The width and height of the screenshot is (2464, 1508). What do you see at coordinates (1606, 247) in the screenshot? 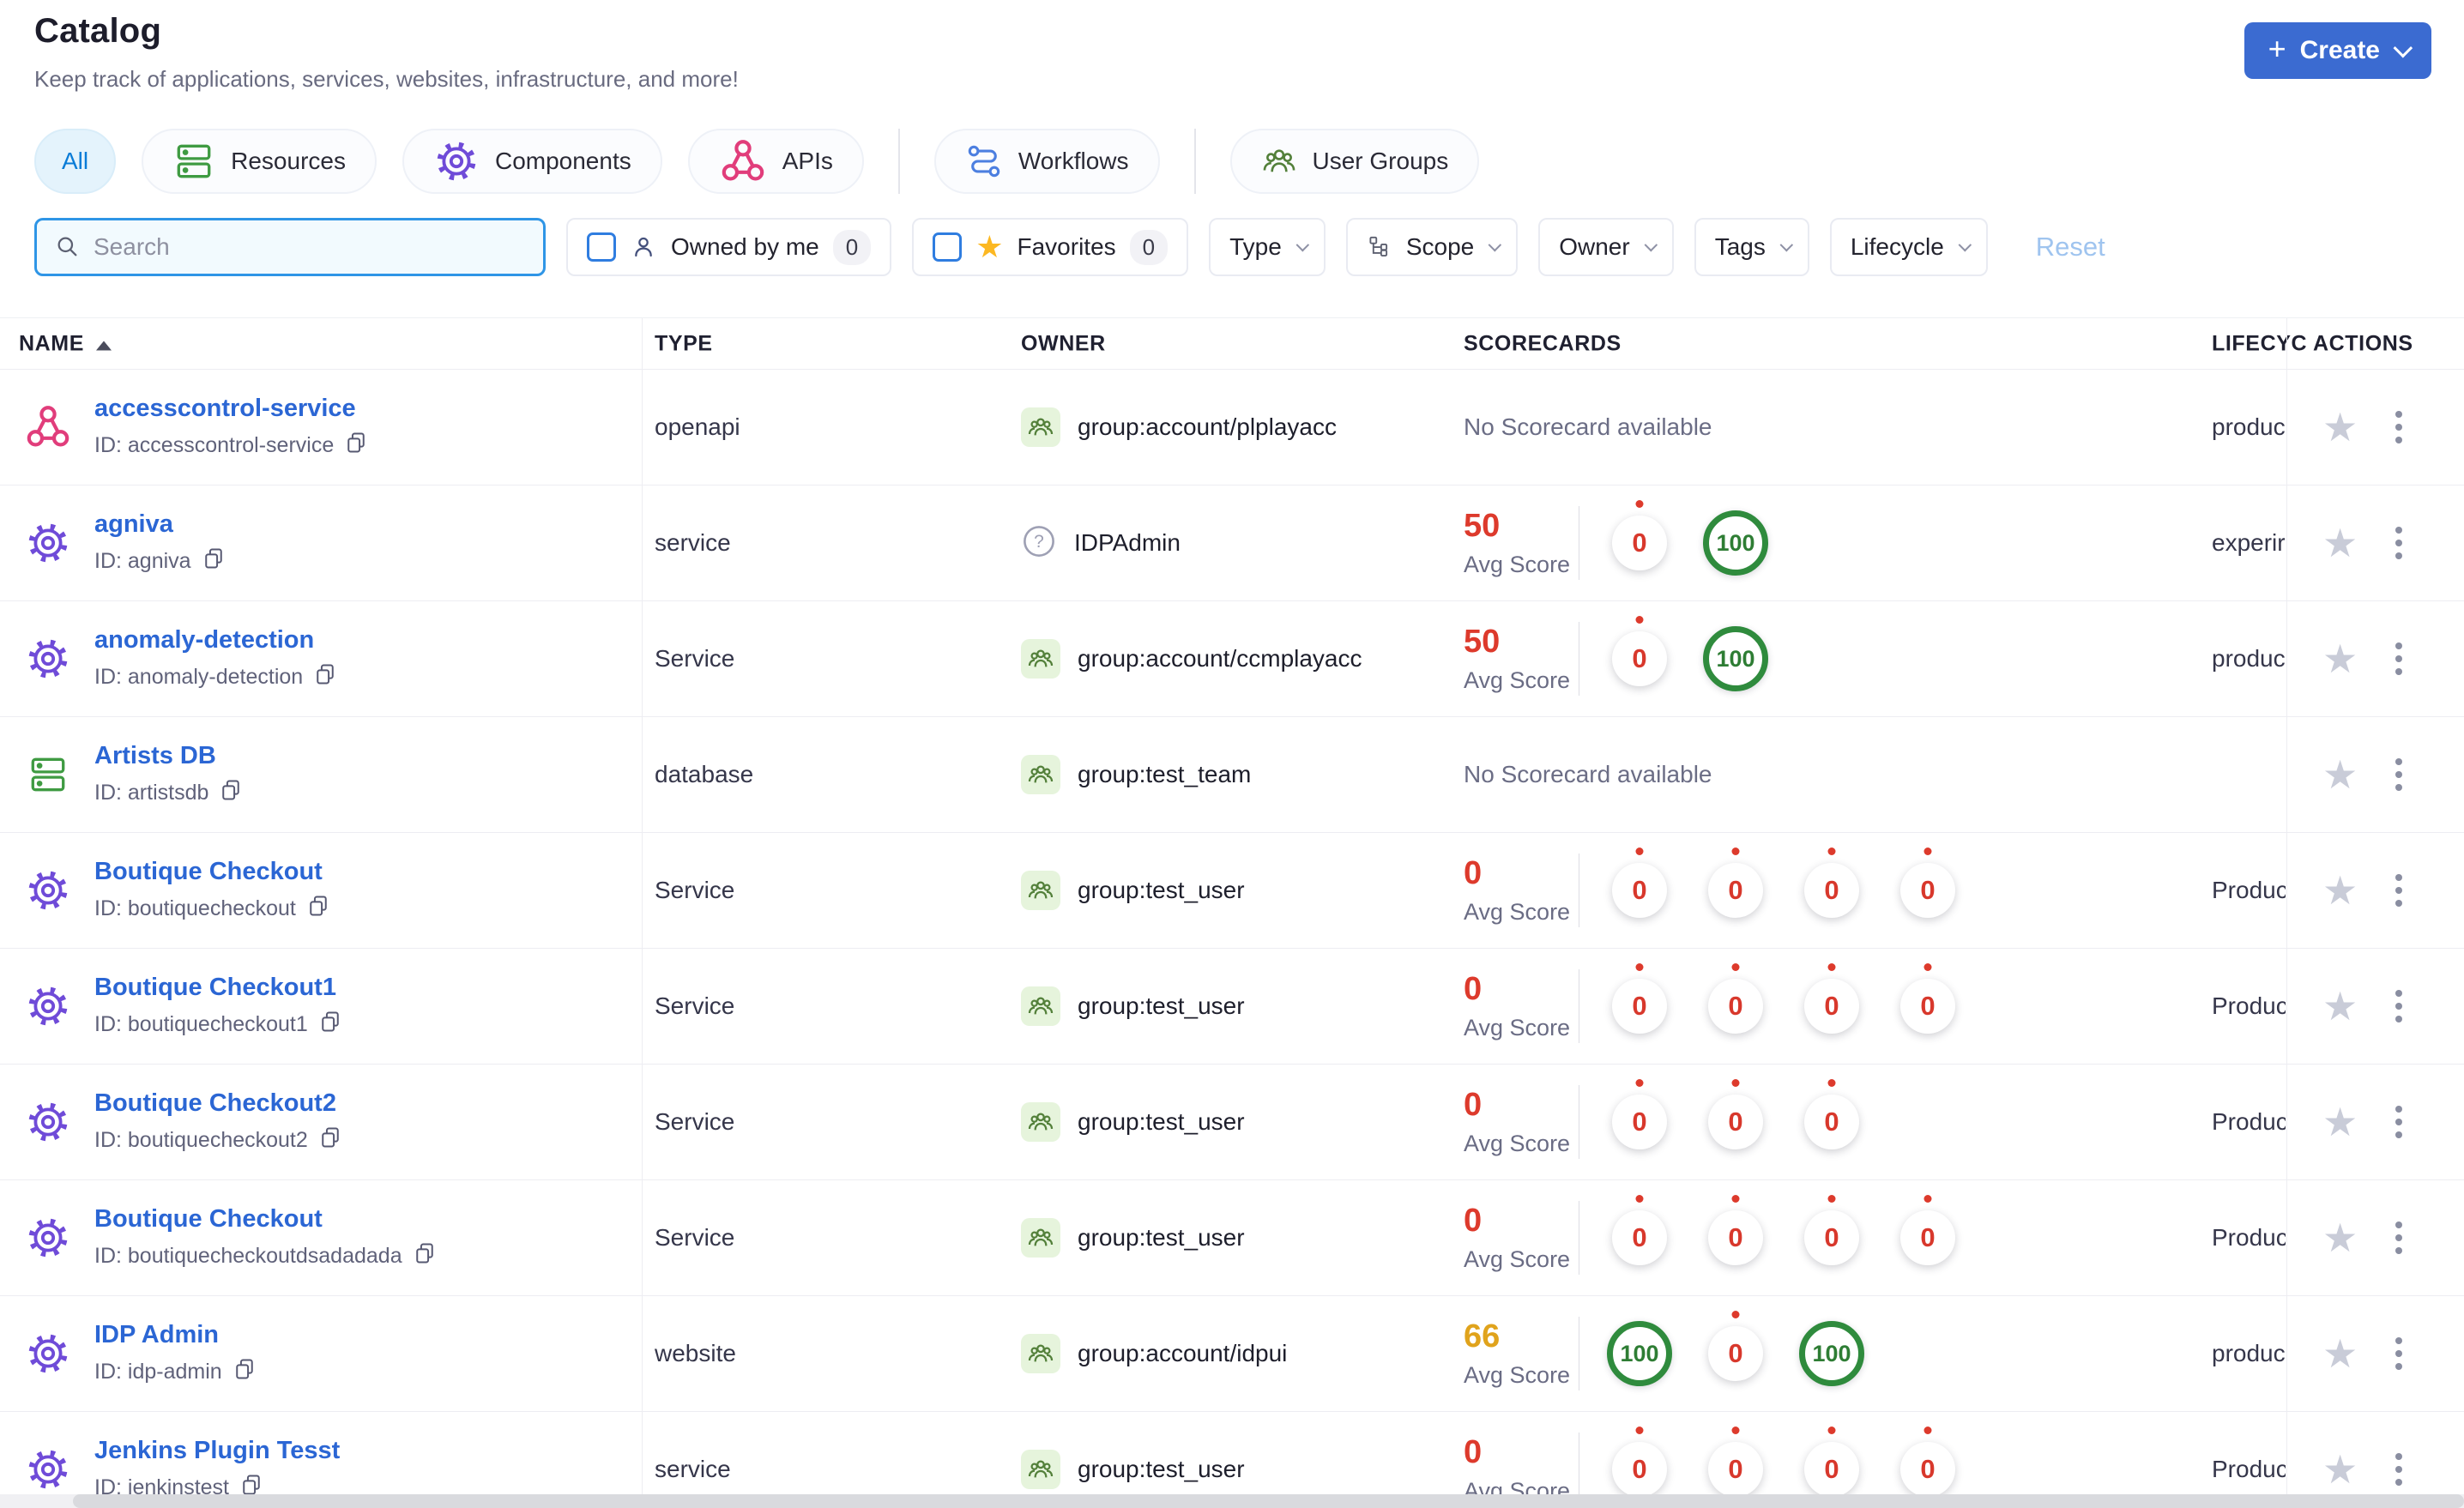
I see `owner-filter-dropdown: Owner` at bounding box center [1606, 247].